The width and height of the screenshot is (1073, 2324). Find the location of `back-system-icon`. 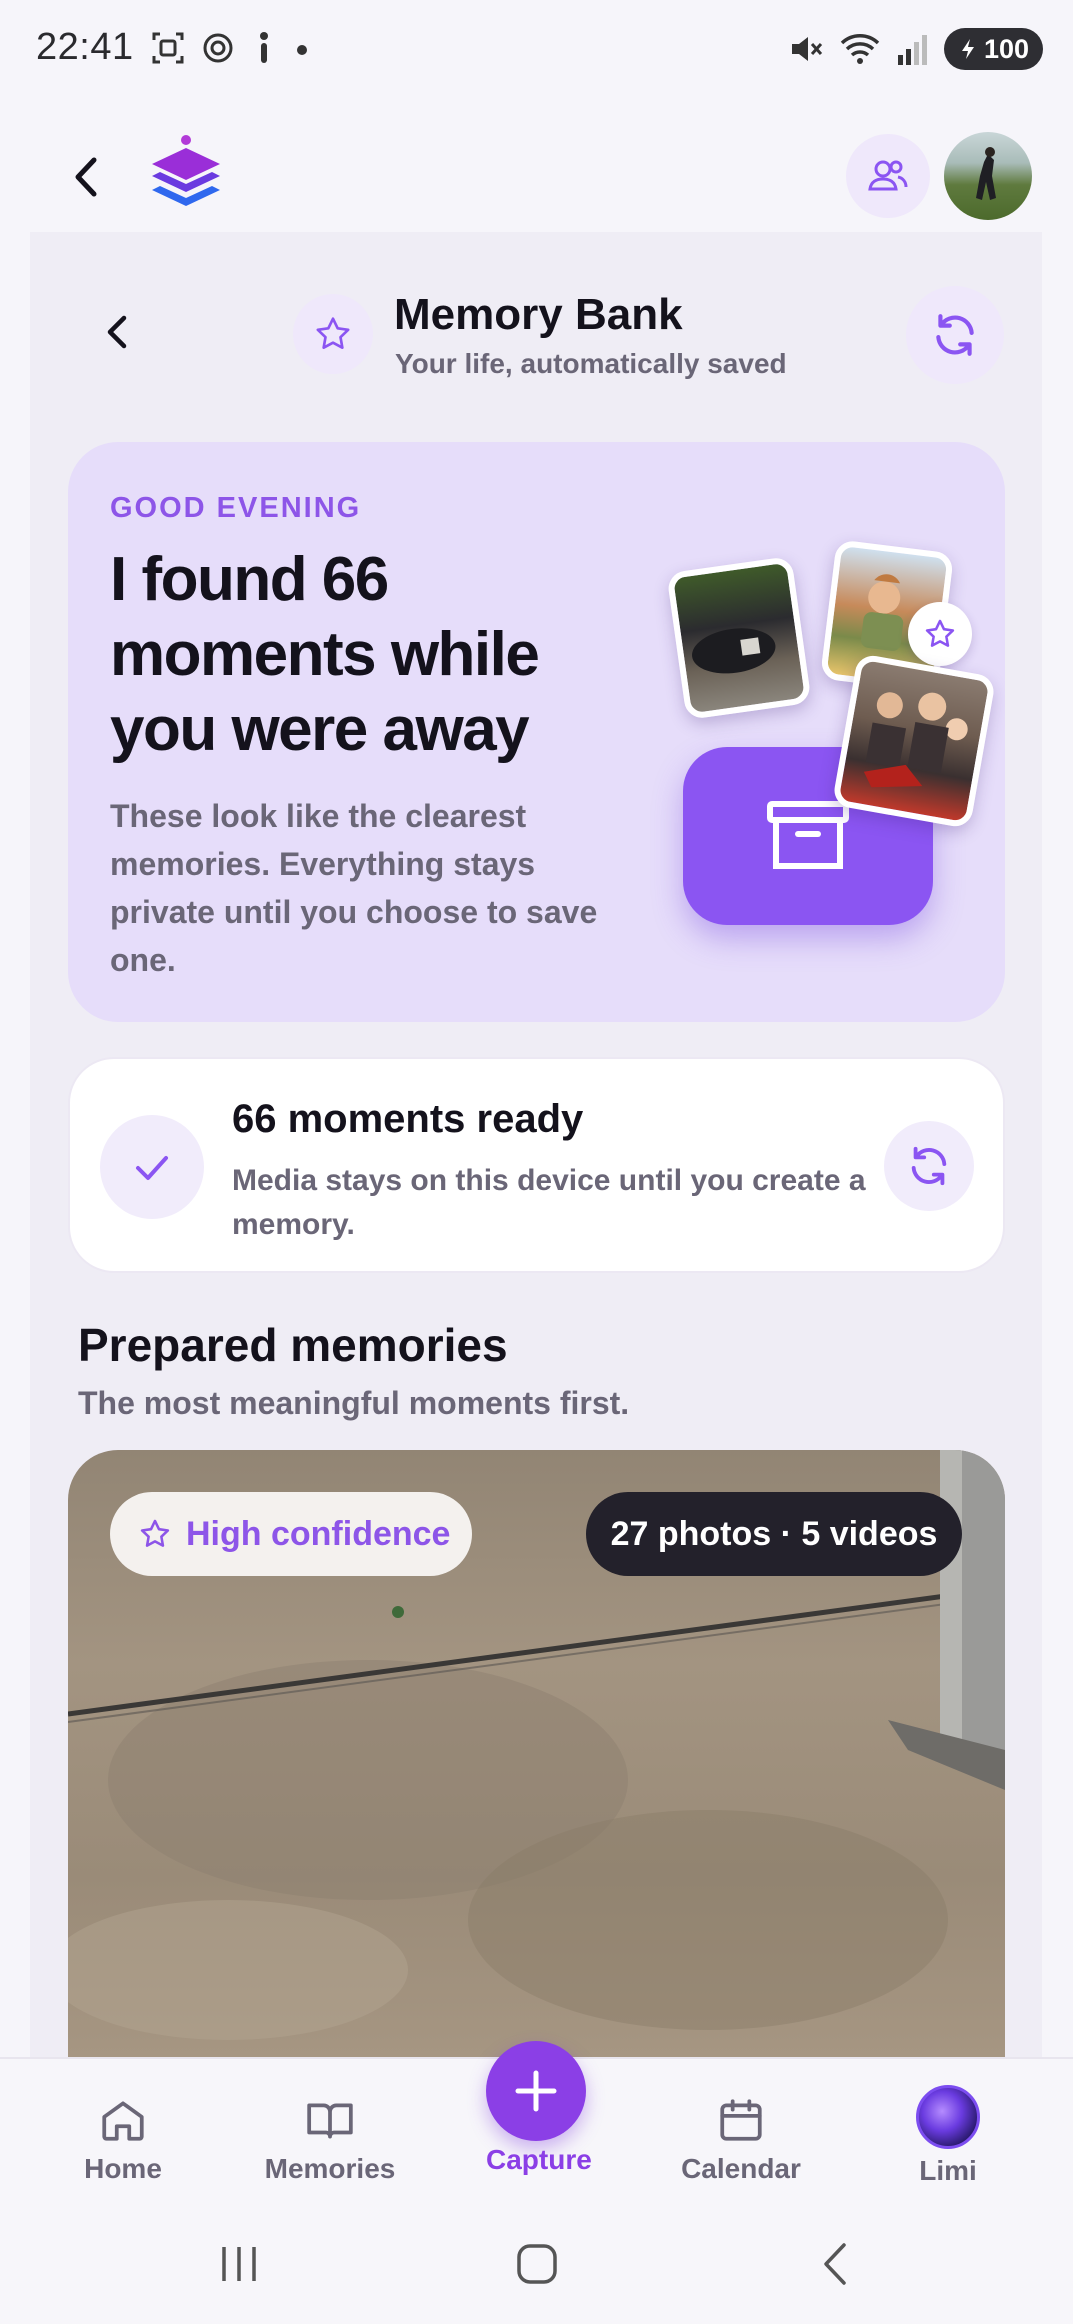

back-system-icon is located at coordinates (835, 2264).